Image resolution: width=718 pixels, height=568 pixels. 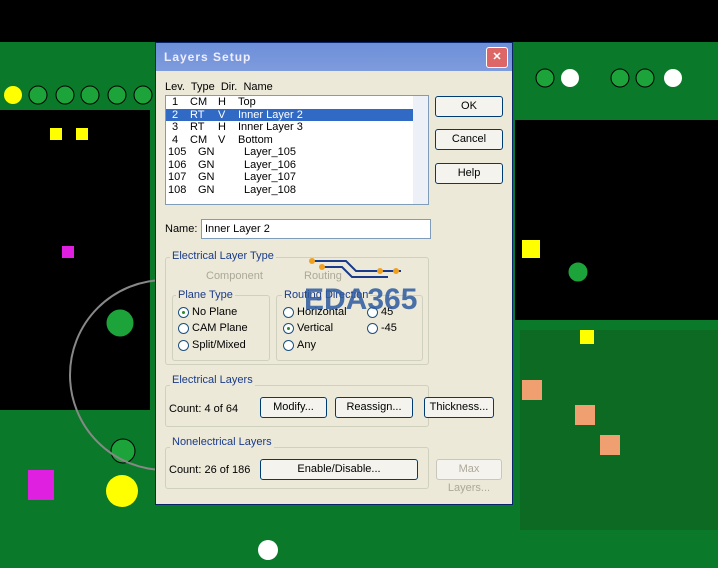 I want to click on layer-name: Top, so click(x=247, y=102).